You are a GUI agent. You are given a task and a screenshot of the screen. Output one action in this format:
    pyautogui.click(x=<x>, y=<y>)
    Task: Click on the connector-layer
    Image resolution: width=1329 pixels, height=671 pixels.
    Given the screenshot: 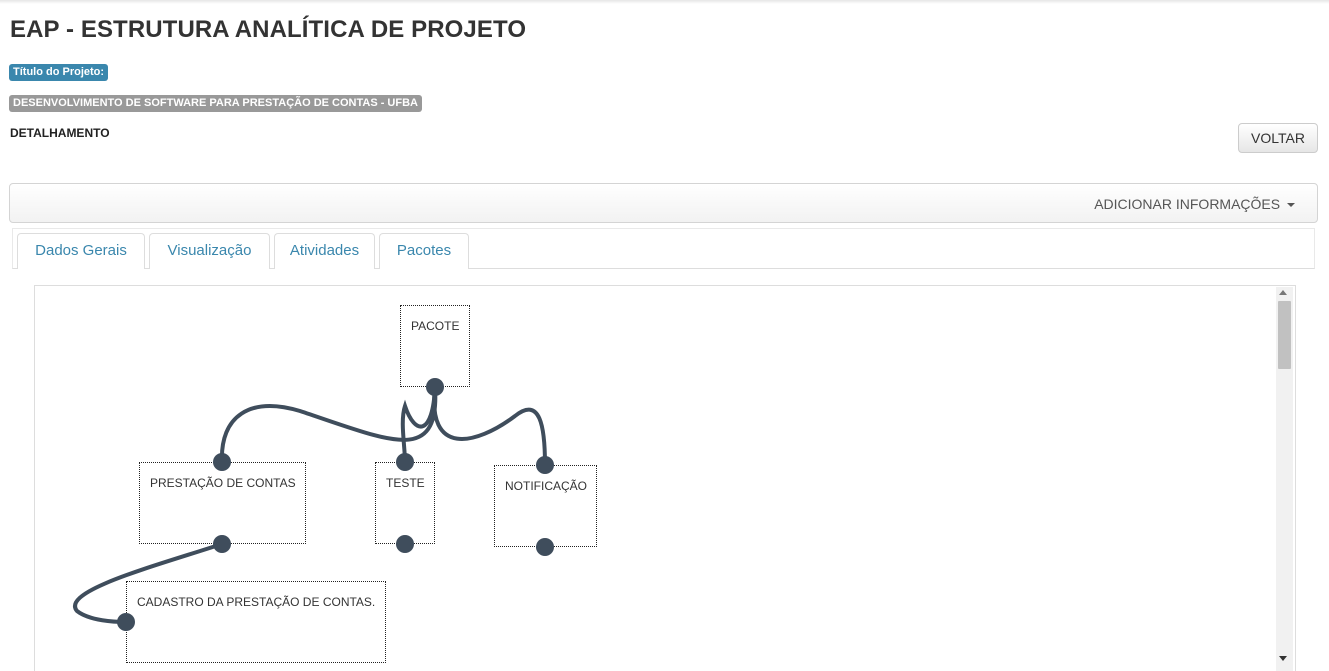 What is the action you would take?
    pyautogui.click(x=313, y=504)
    